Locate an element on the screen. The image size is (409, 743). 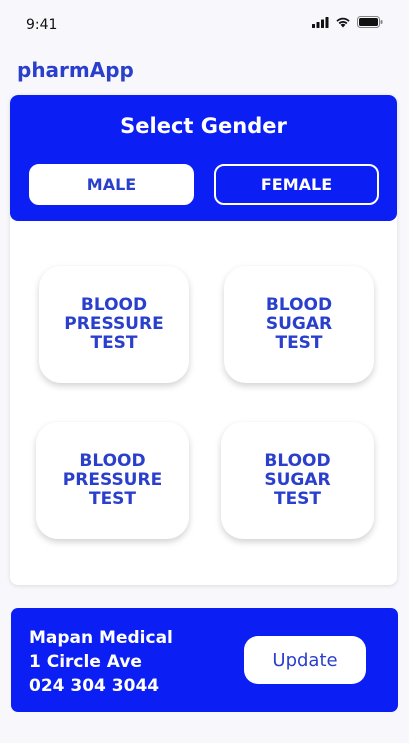
male-button: MALE is located at coordinates (111, 184).